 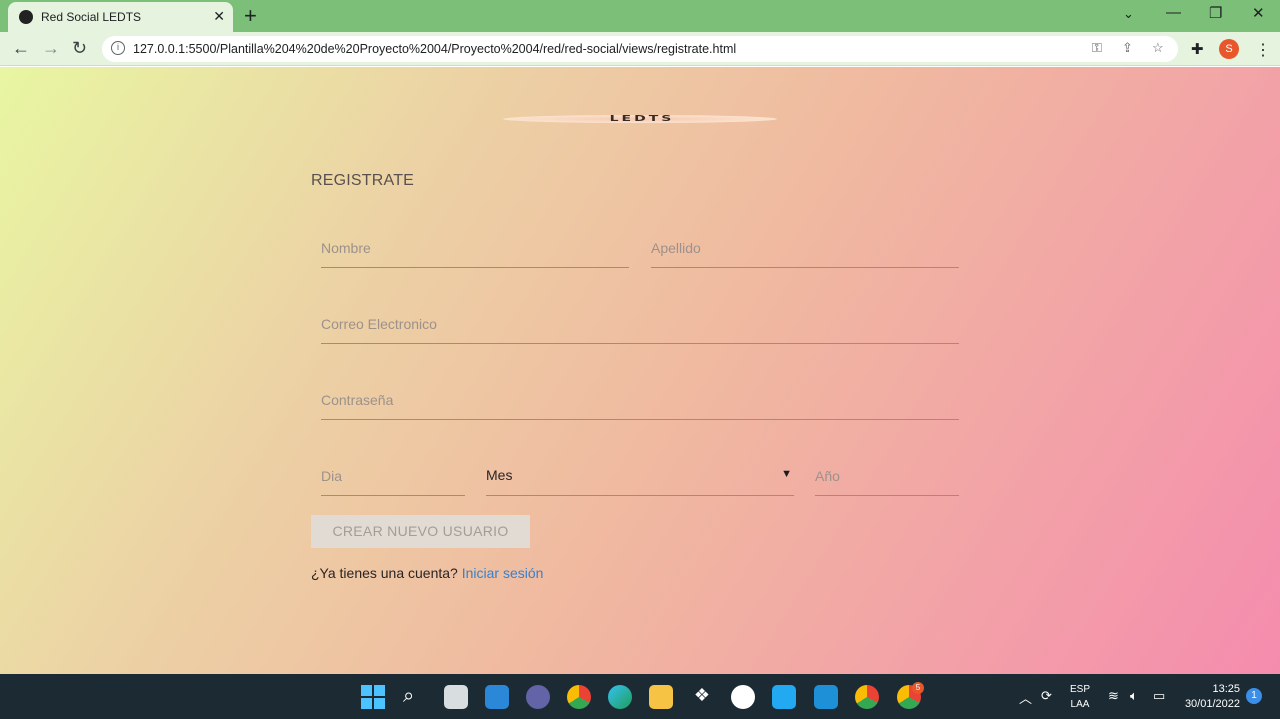 I want to click on menu-dots-icon: ⋮, so click(x=1263, y=50).